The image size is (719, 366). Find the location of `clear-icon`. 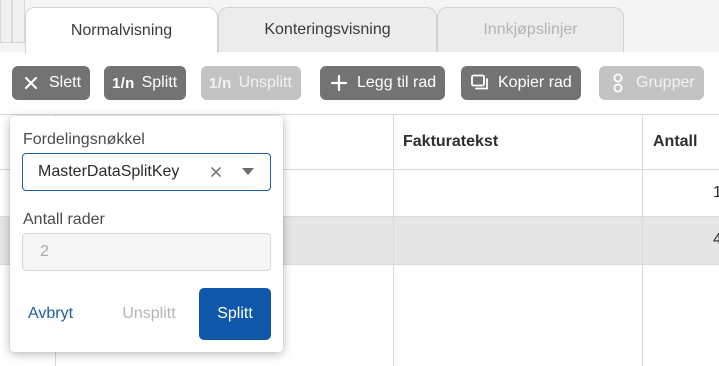

clear-icon is located at coordinates (216, 172).